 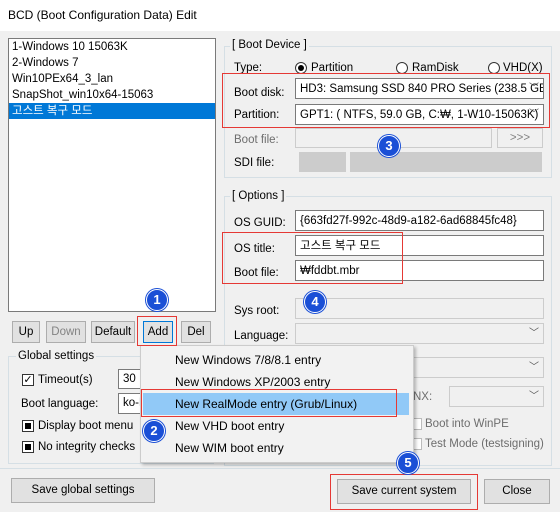 What do you see at coordinates (254, 249) in the screenshot?
I see `os-title-label: OS title:` at bounding box center [254, 249].